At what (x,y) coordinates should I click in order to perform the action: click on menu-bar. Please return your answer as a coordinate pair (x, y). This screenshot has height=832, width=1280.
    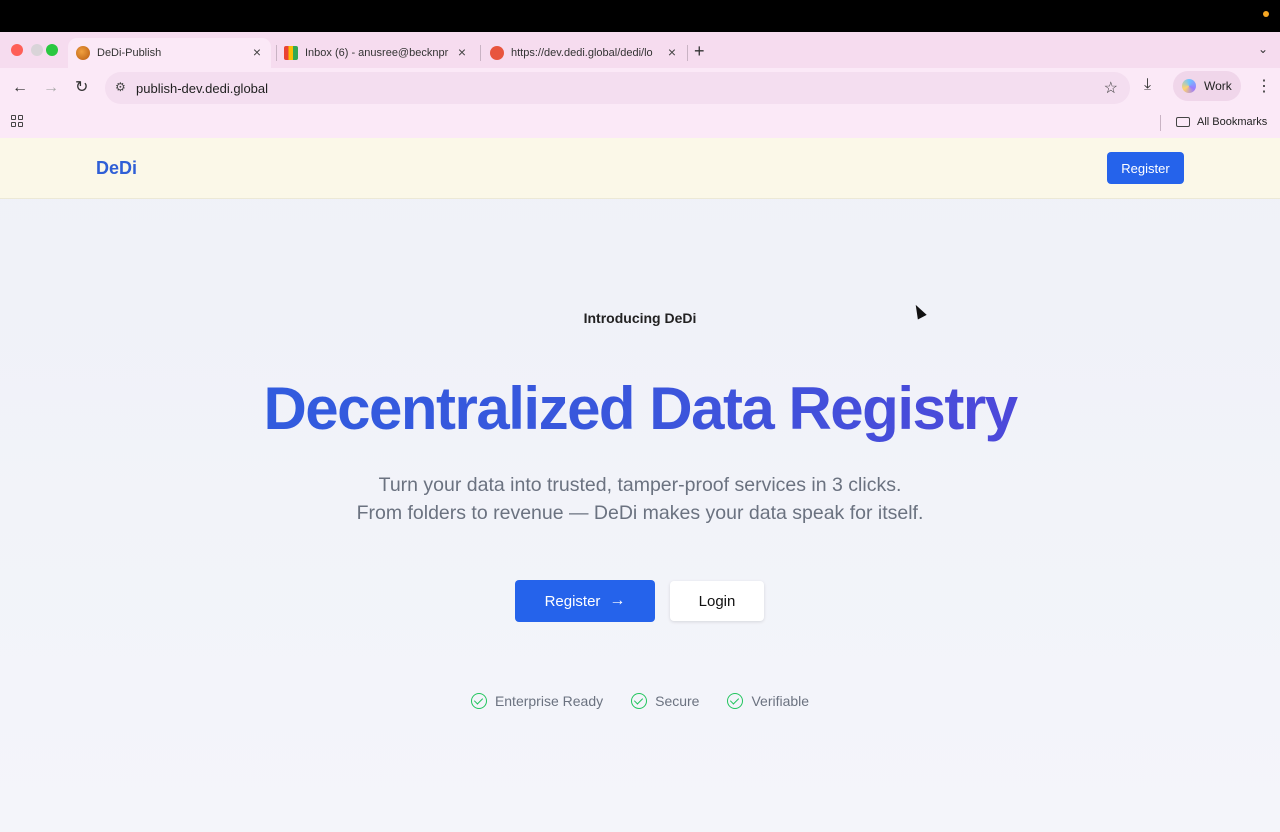
    Looking at the image, I should click on (640, 16).